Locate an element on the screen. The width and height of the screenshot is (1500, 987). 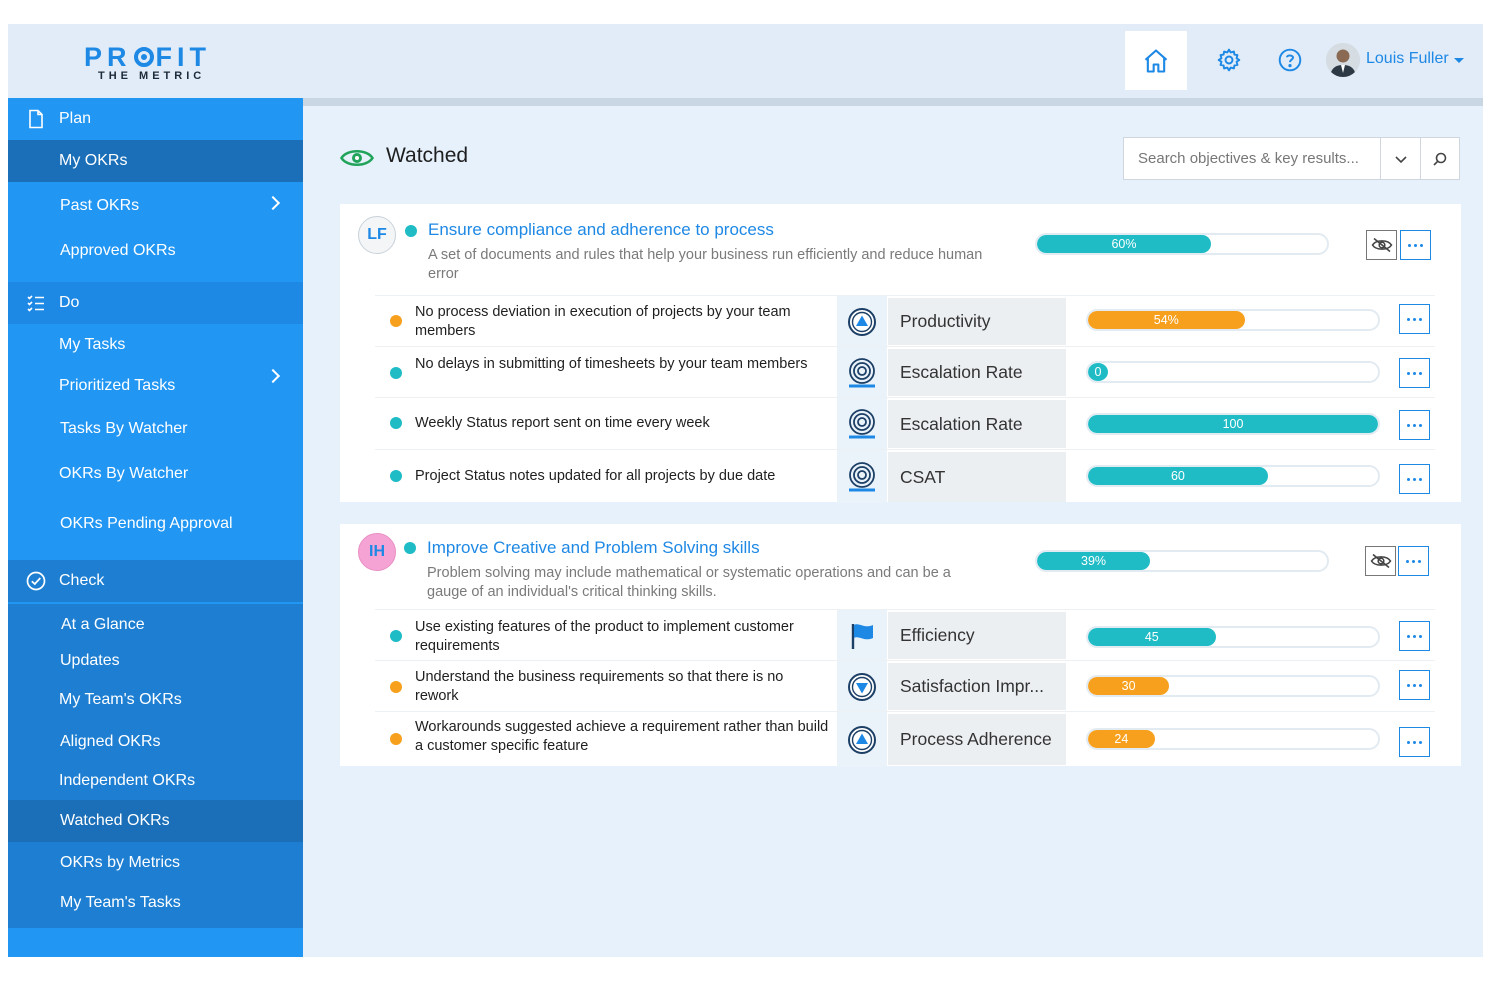
metric-name: Process Adherence is located at coordinates (977, 739).